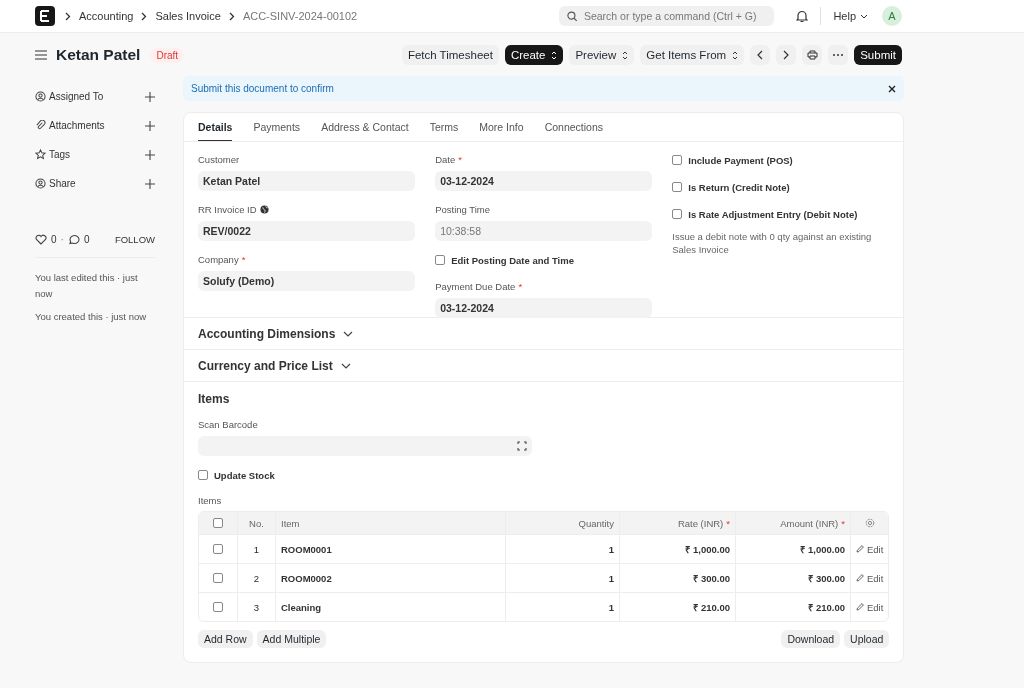  What do you see at coordinates (512, 260) in the screenshot?
I see `checkbox-label: Edit Posting Date and Time` at bounding box center [512, 260].